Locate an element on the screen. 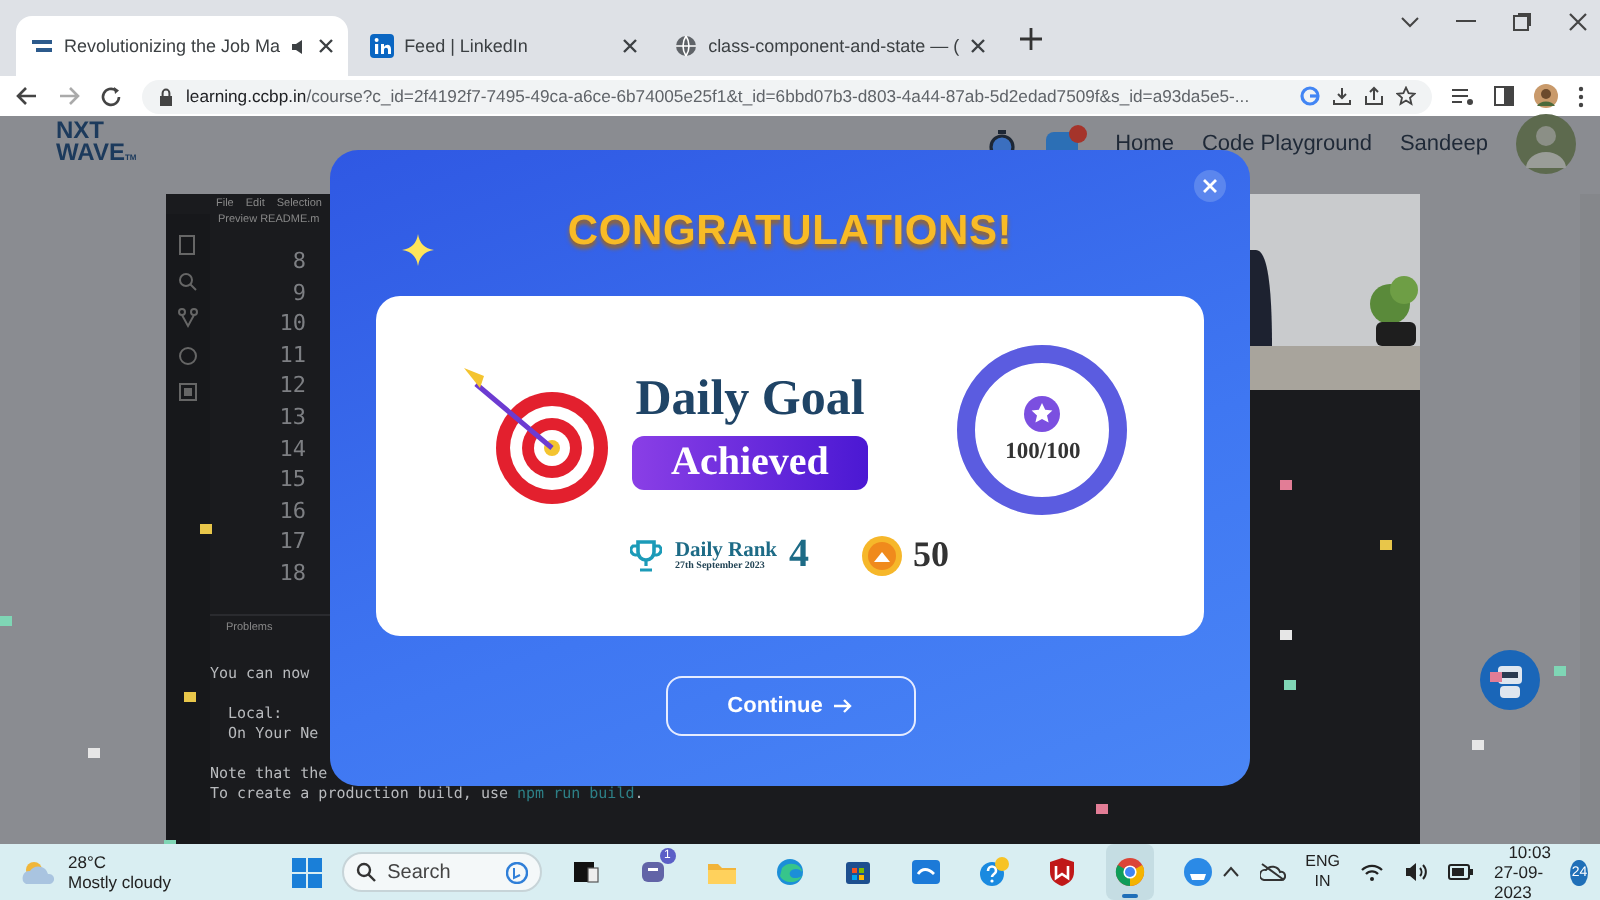 The image size is (1600, 900). minimize-icon is located at coordinates (1466, 22).